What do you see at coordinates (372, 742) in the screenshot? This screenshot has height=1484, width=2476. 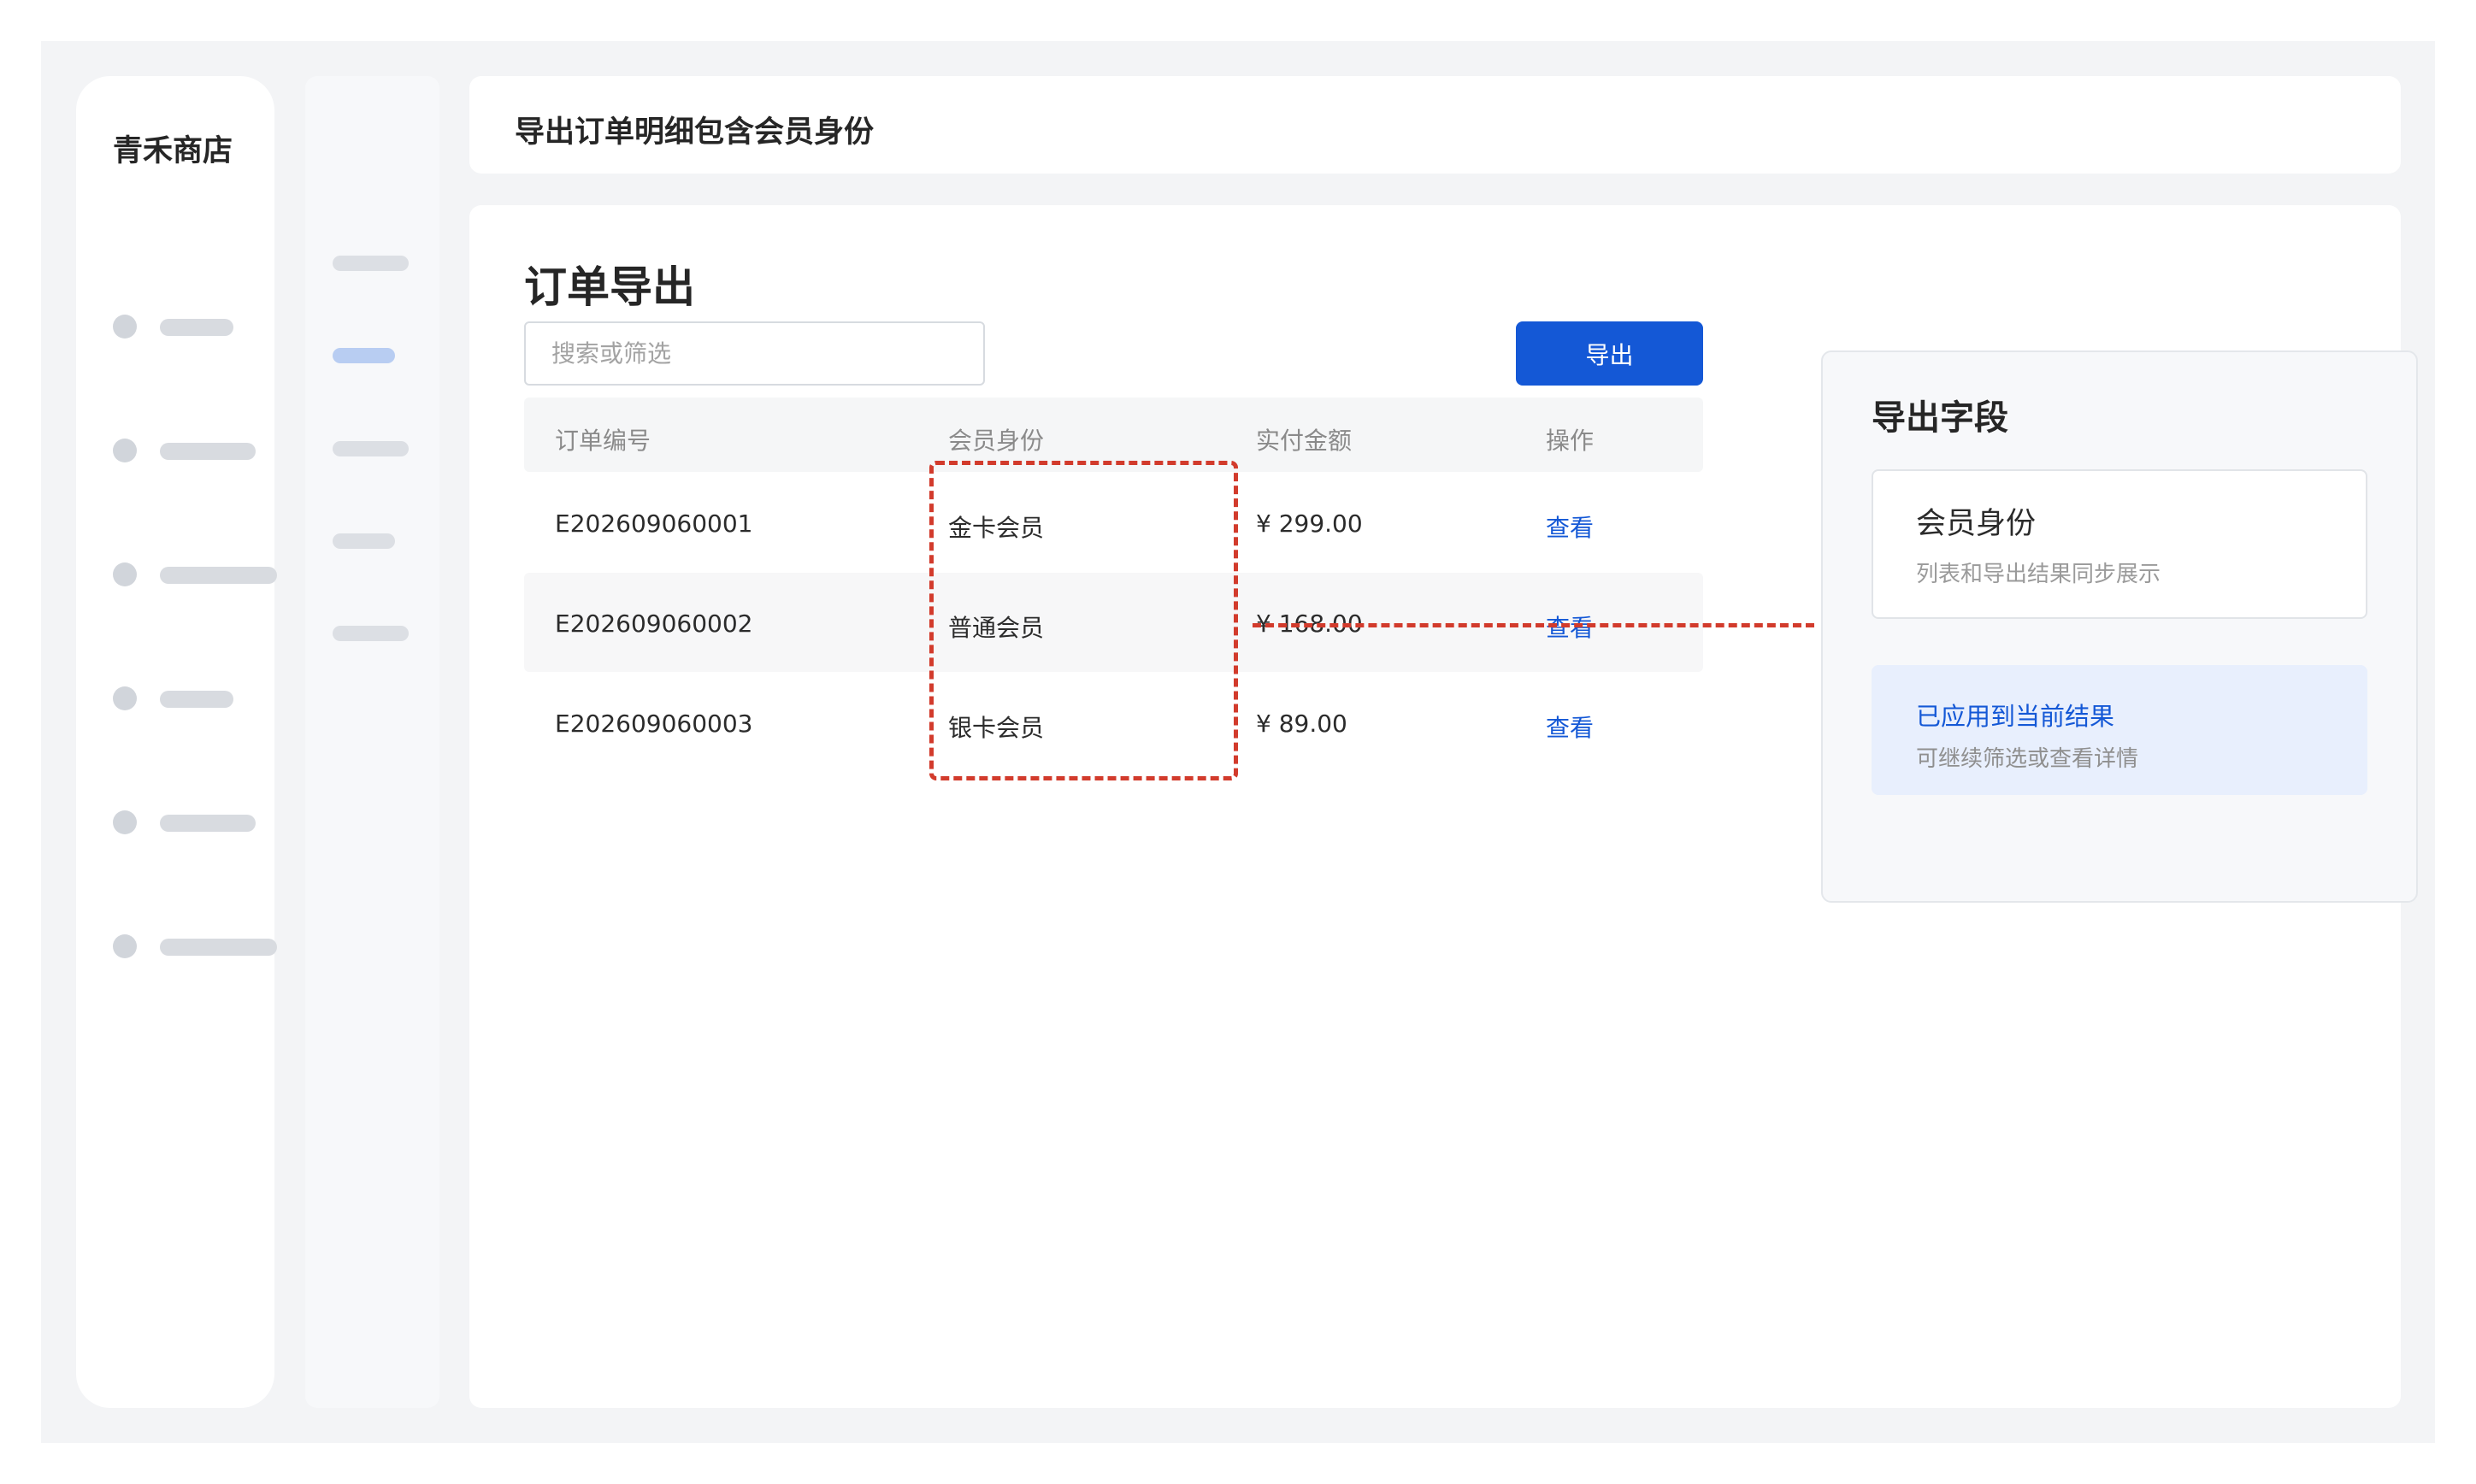 I see `sub-navigation` at bounding box center [372, 742].